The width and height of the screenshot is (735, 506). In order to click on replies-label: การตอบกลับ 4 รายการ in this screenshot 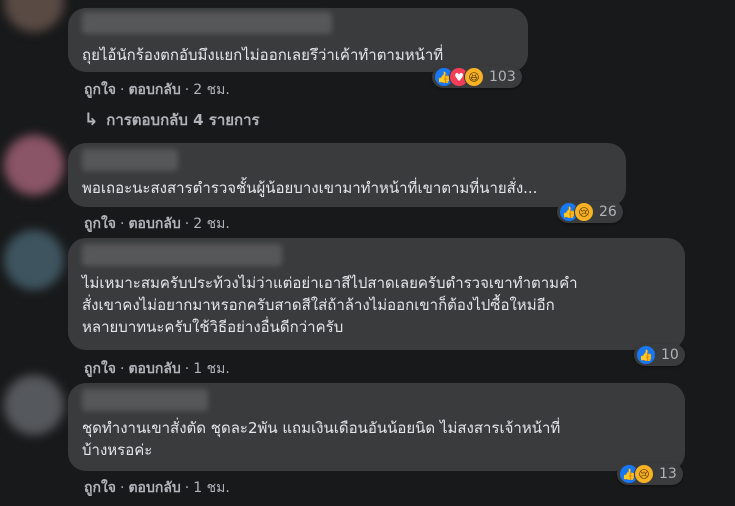, I will do `click(183, 120)`.